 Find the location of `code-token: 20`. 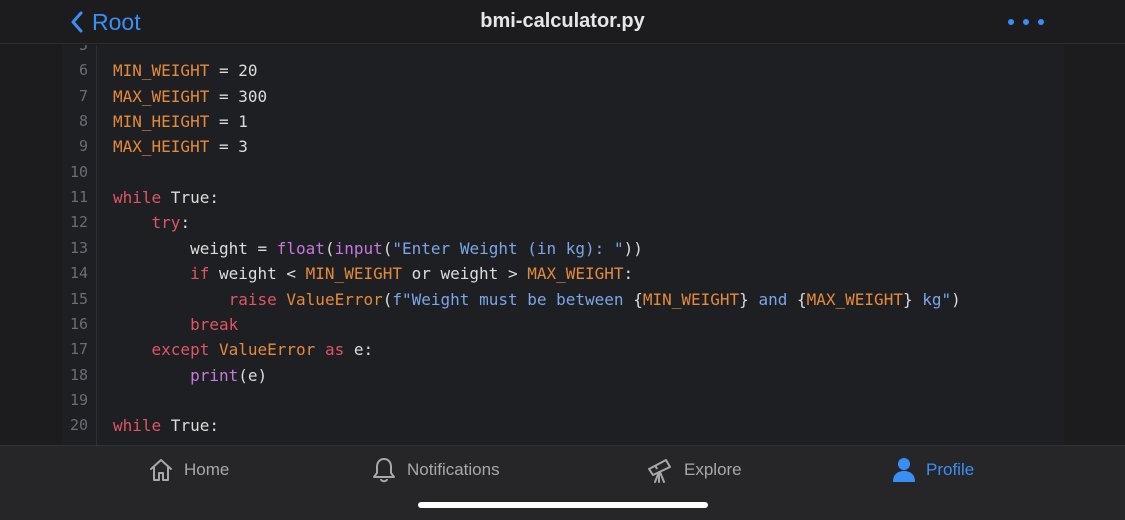

code-token: 20 is located at coordinates (248, 71).